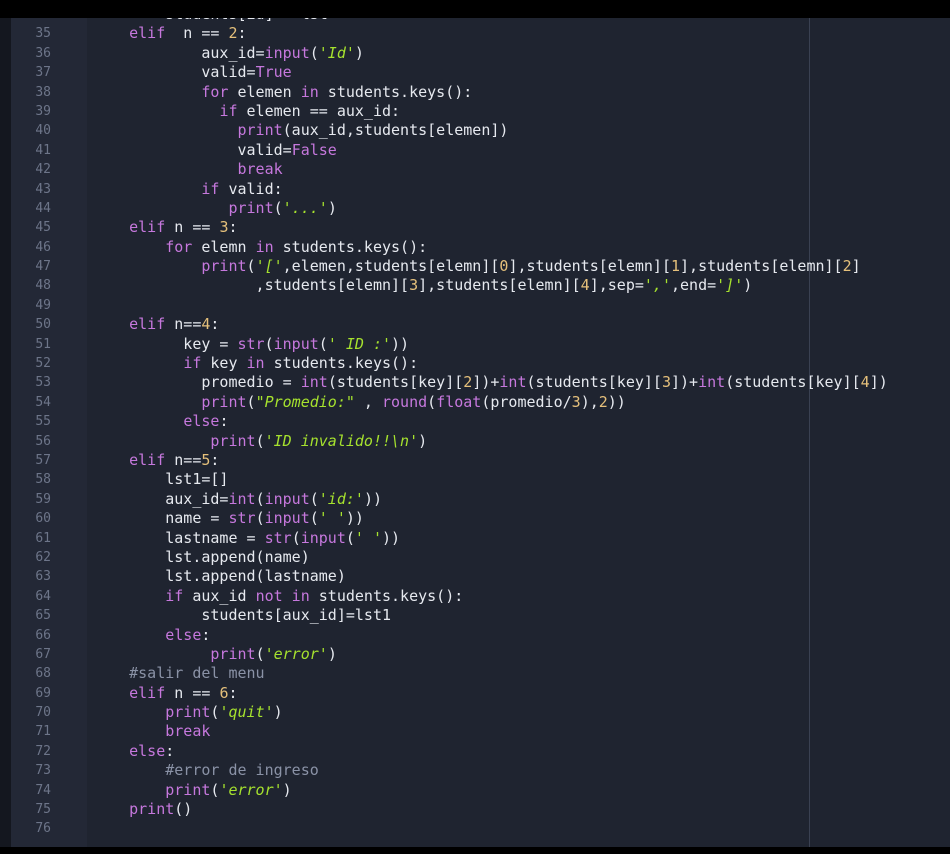  Describe the element at coordinates (475, 654) in the screenshot. I see `code-line: 67 print('error')` at that location.